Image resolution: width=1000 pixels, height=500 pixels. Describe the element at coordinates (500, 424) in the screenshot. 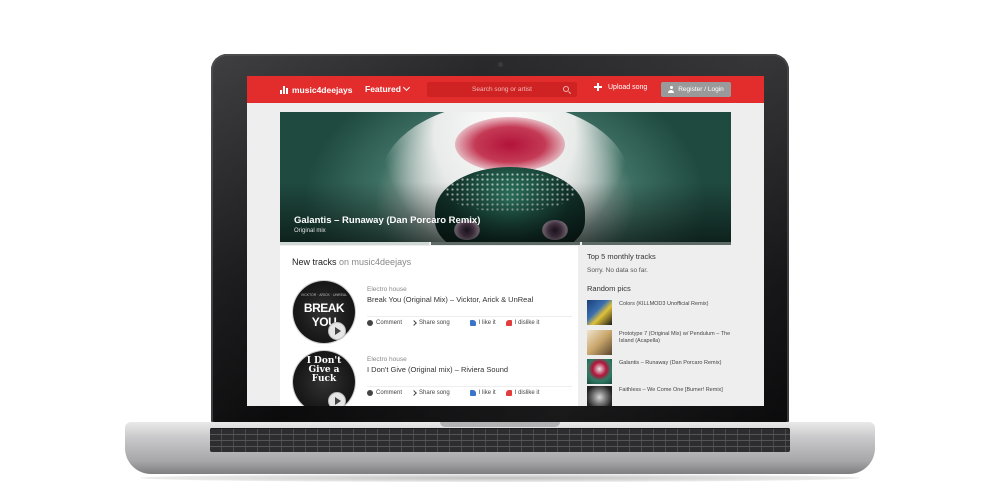

I see `laptop-notch` at that location.